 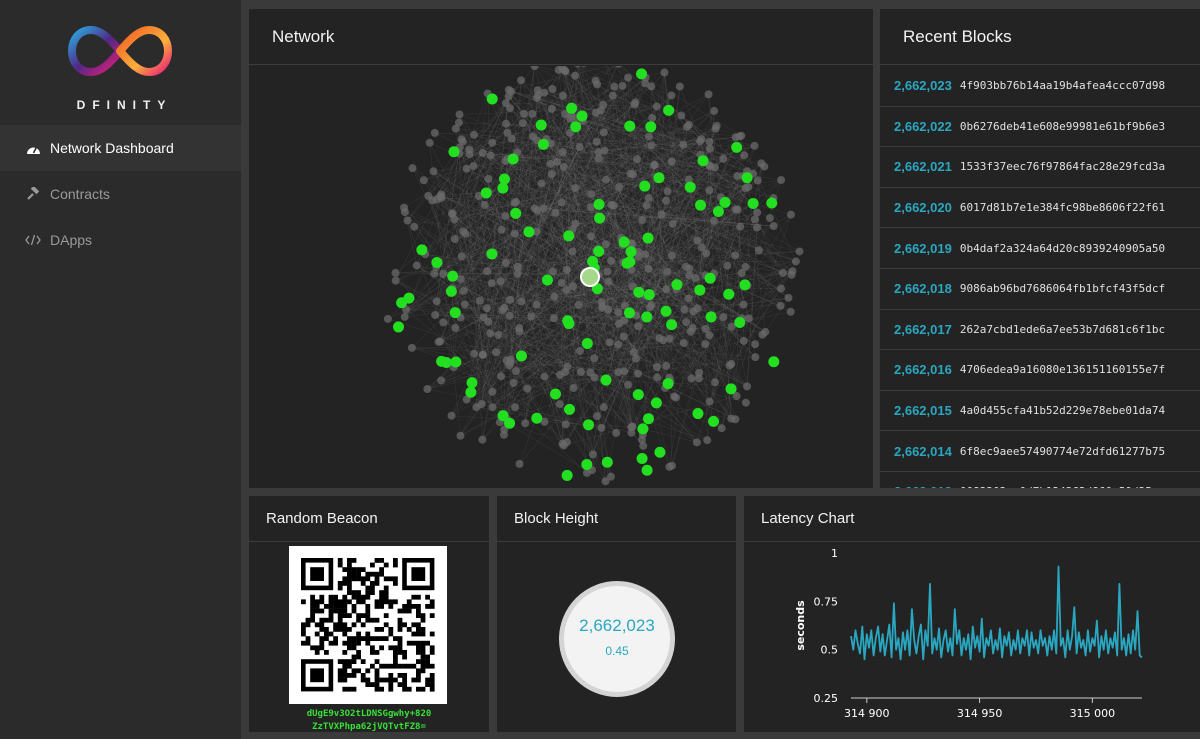 I want to click on block-number: 2,662,023, so click(x=923, y=85).